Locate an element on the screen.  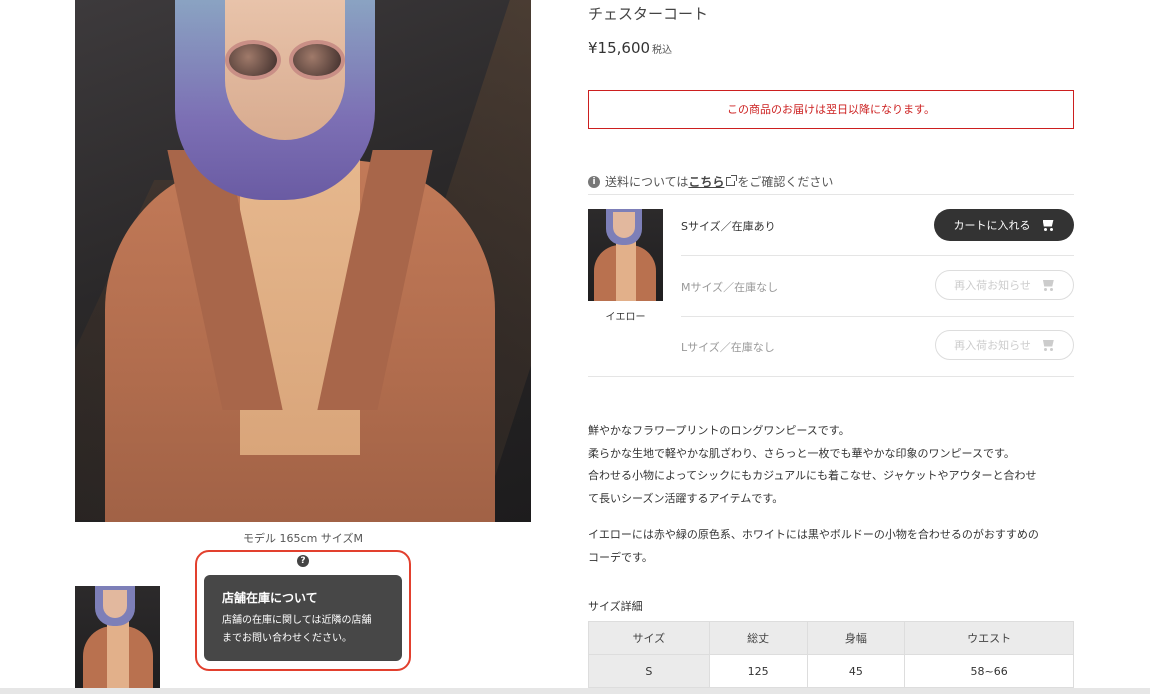
description-line: て長いシーズン活躍するアイテムです。 is located at coordinates (686, 498).